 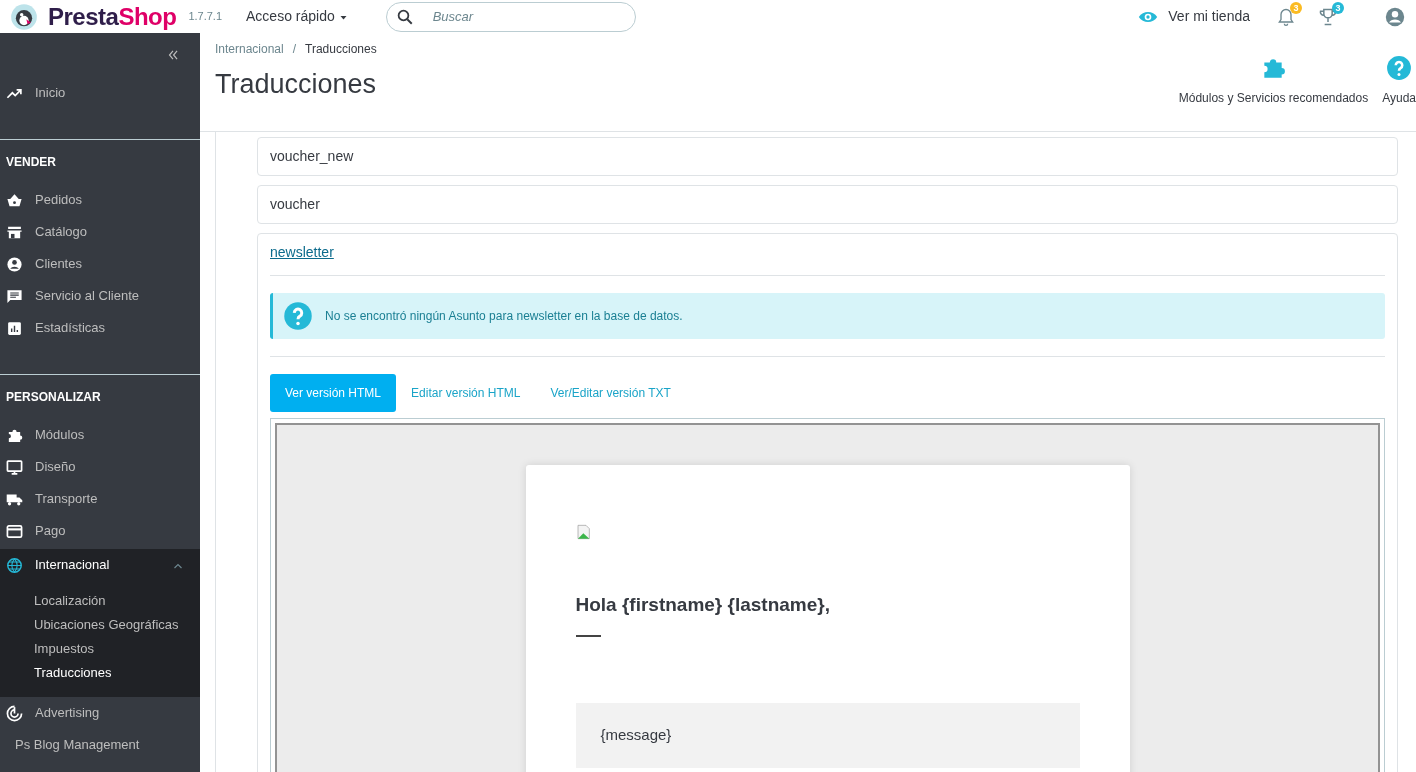 I want to click on section-heading: VENDER, so click(x=100, y=161).